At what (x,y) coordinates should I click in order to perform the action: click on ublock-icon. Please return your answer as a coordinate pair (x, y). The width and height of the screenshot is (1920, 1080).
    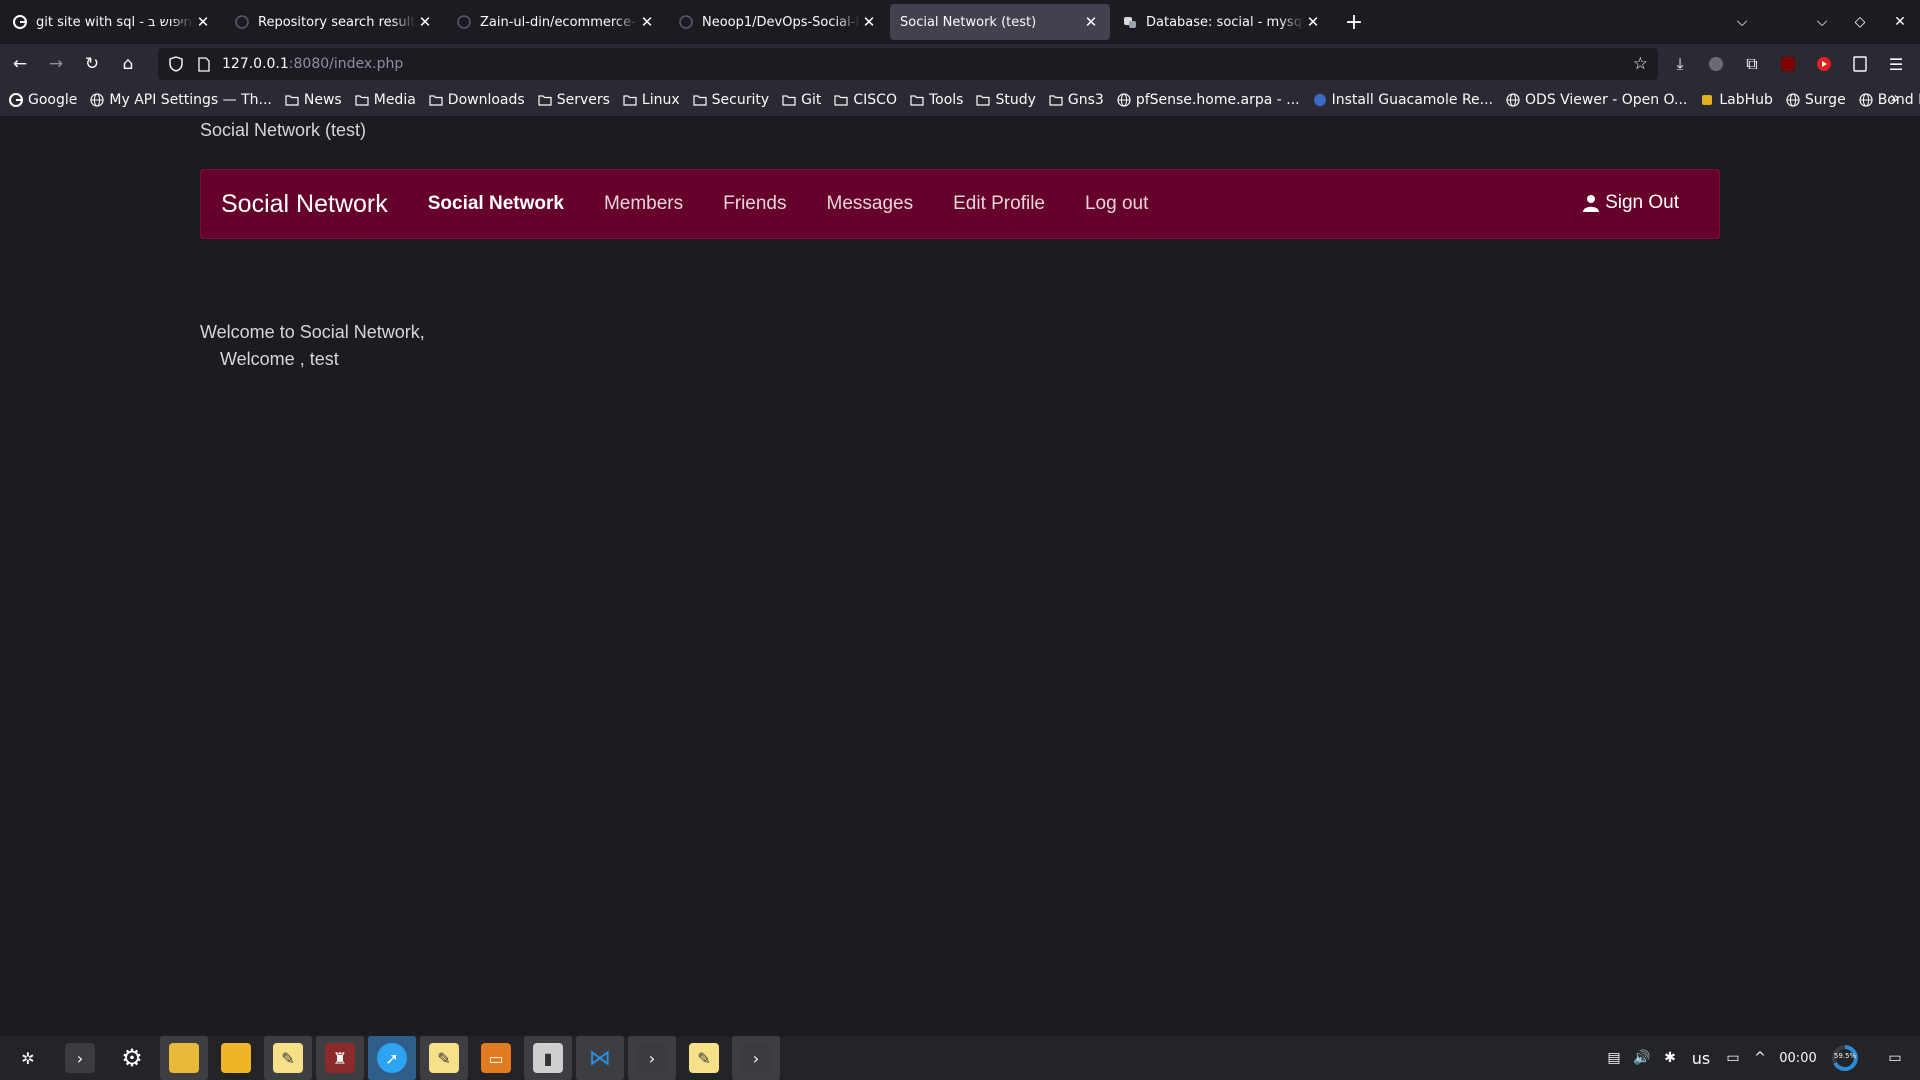
    Looking at the image, I should click on (1788, 64).